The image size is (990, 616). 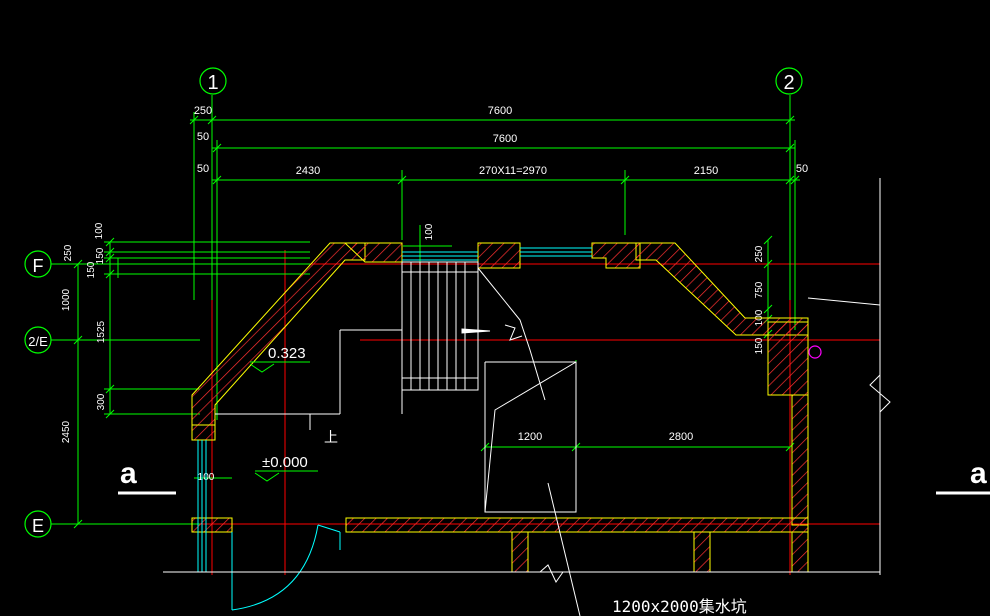 I want to click on svg-text: 0.323, so click(x=287, y=353).